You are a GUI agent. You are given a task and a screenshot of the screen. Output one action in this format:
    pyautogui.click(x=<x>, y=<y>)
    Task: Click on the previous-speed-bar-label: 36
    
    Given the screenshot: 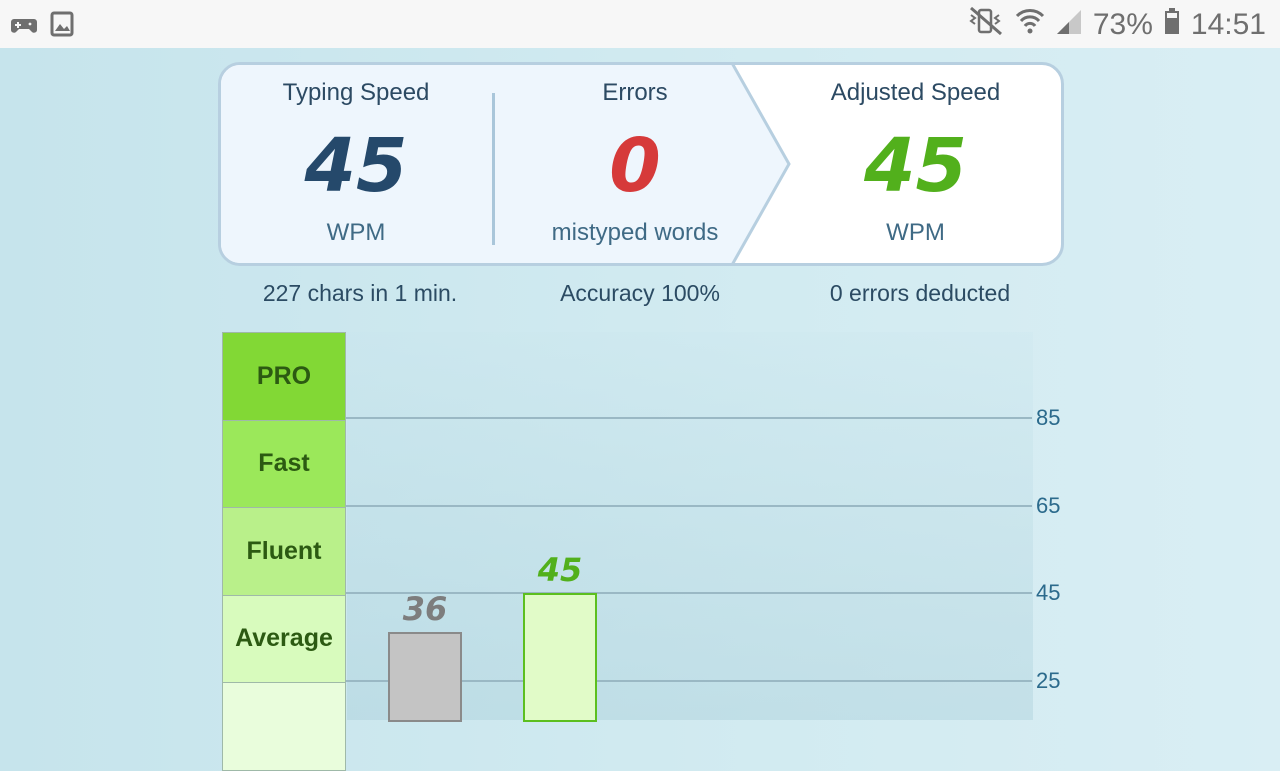 What is the action you would take?
    pyautogui.click(x=425, y=609)
    